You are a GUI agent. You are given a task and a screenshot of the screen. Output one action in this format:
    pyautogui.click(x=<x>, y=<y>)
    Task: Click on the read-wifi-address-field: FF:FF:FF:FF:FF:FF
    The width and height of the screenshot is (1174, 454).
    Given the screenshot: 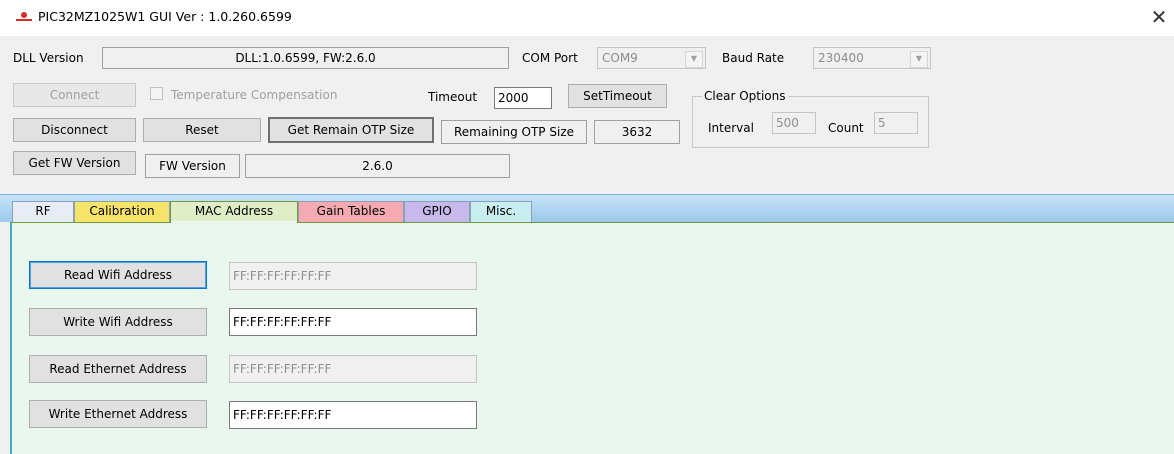 What is the action you would take?
    pyautogui.click(x=353, y=276)
    